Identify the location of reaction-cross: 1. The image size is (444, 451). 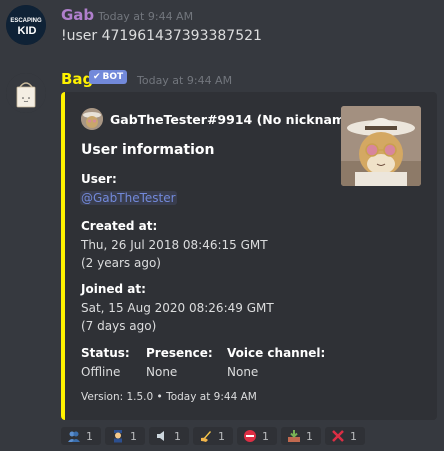
(345, 436).